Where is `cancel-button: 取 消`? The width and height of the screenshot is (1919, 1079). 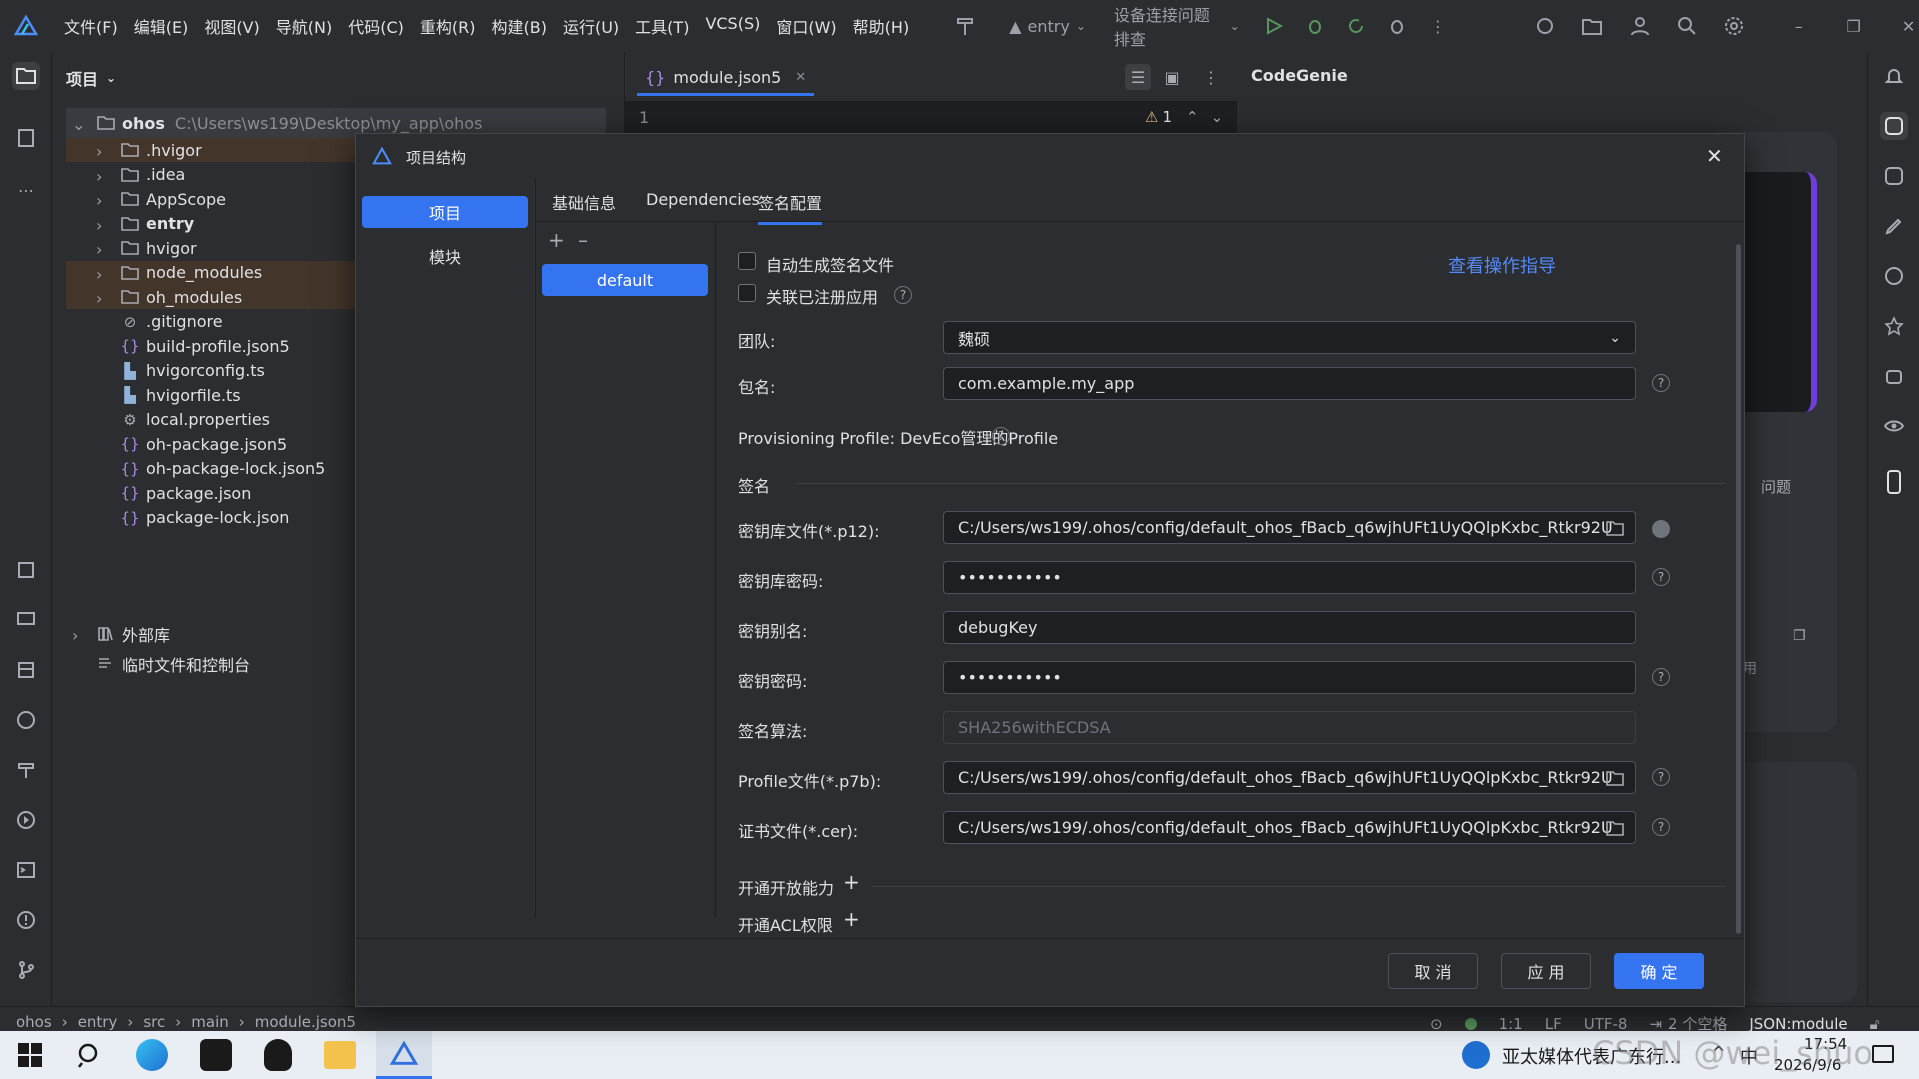 cancel-button: 取 消 is located at coordinates (1433, 971).